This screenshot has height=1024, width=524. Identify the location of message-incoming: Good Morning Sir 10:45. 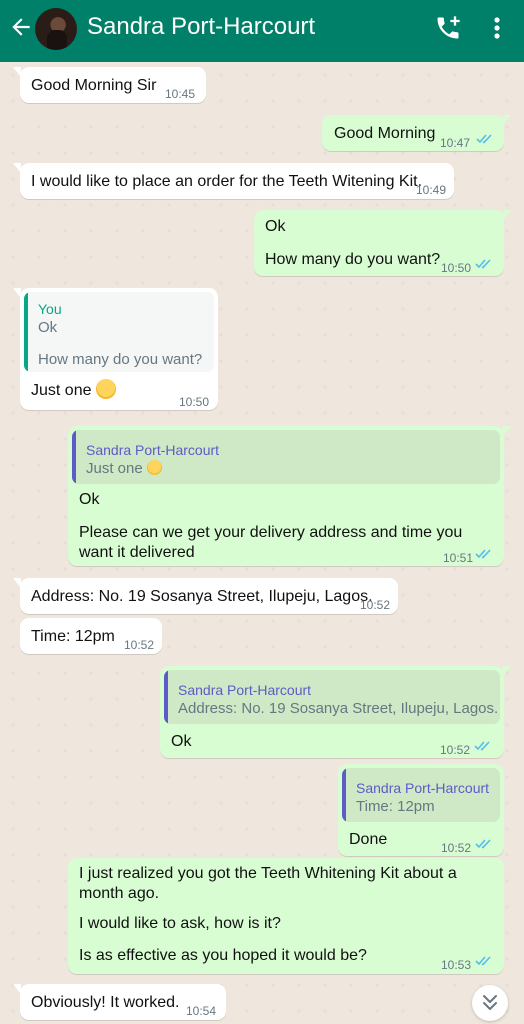
(109, 85).